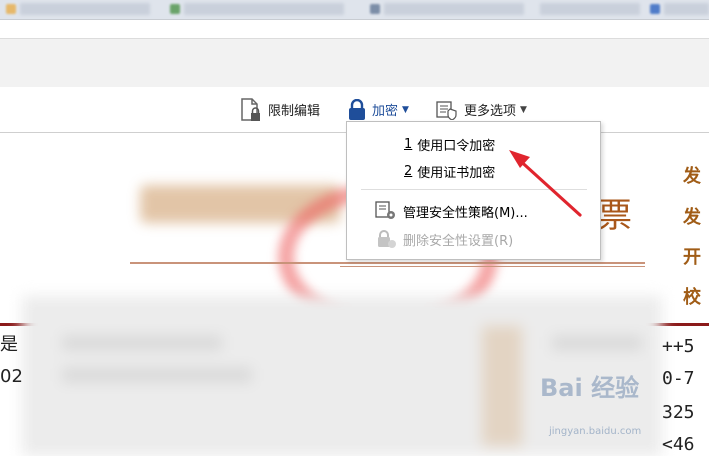  Describe the element at coordinates (490, 111) in the screenshot. I see `more-options-label: 更多选项` at that location.